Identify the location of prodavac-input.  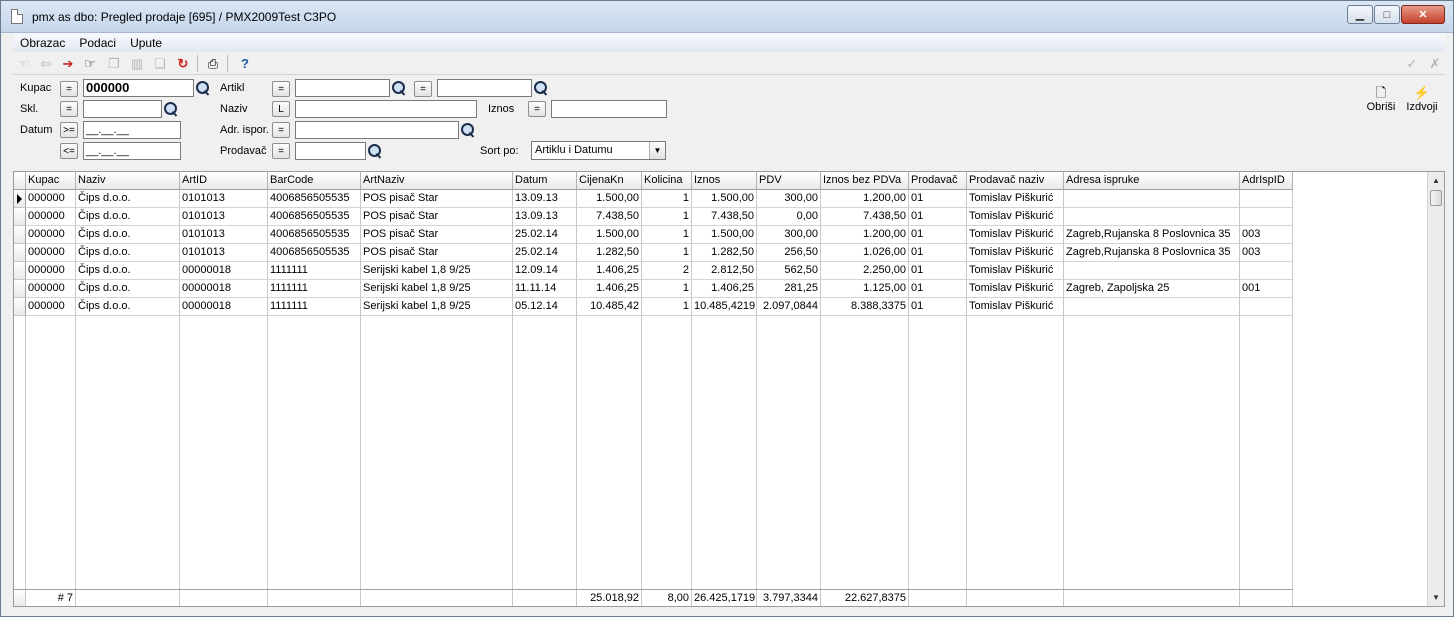
(330, 151).